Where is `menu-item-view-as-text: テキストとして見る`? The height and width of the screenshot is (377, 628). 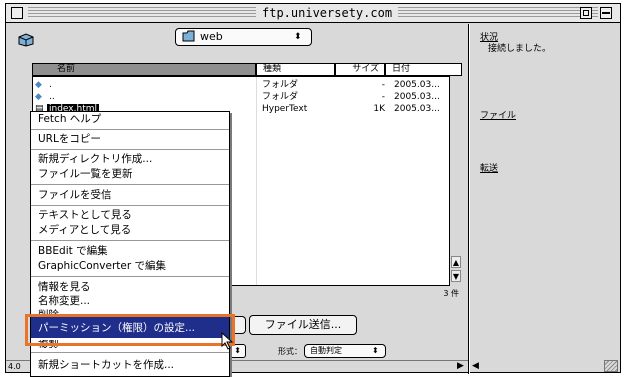
menu-item-view-as-text: テキストとして見る is located at coordinates (85, 215).